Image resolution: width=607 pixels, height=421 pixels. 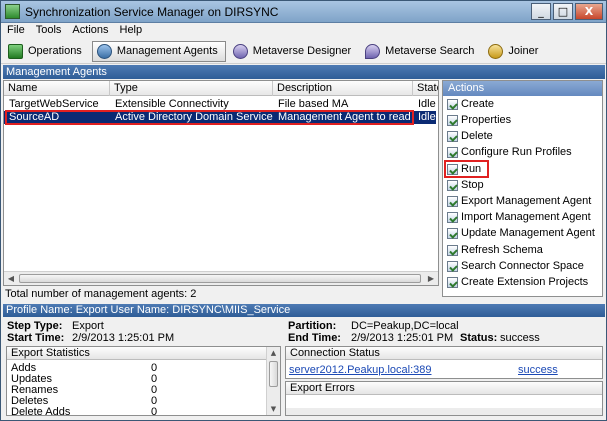 I want to click on connection-status-header: Connection Status, so click(x=444, y=353).